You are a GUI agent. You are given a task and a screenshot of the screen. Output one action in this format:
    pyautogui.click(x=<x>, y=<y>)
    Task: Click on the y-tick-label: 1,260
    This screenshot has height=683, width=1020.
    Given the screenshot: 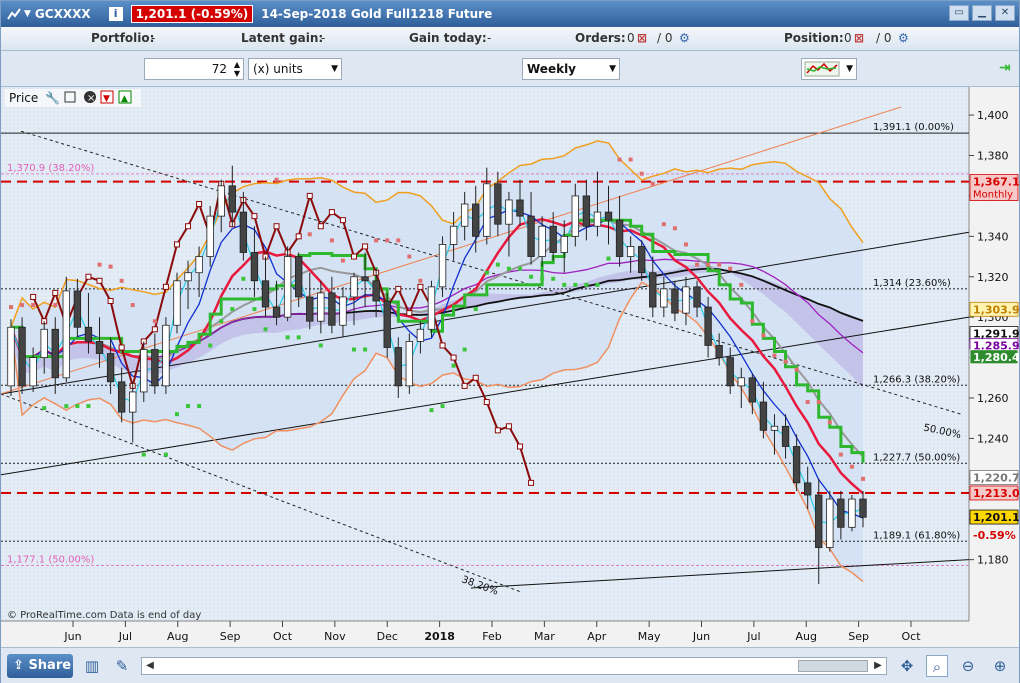 What is the action you would take?
    pyautogui.click(x=993, y=398)
    